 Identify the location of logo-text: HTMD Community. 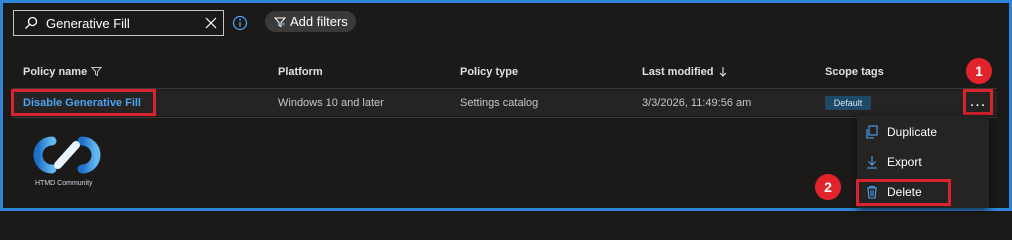
(64, 183).